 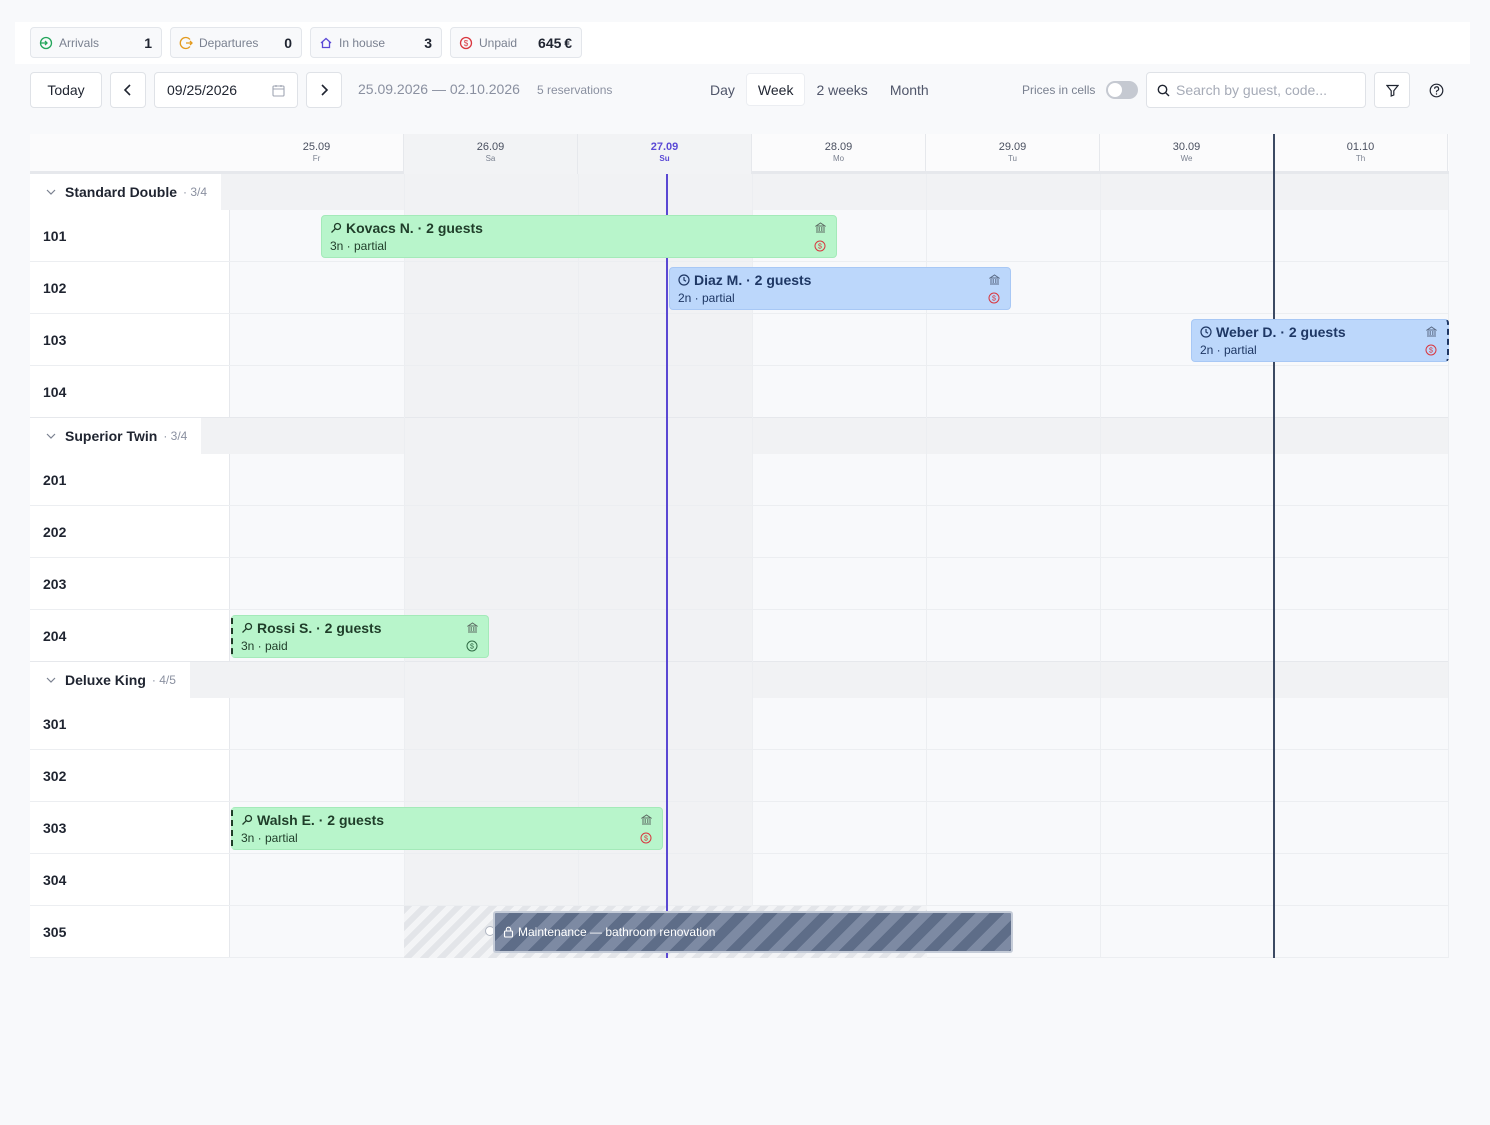 What do you see at coordinates (130, 339) in the screenshot?
I see `room-number: 103` at bounding box center [130, 339].